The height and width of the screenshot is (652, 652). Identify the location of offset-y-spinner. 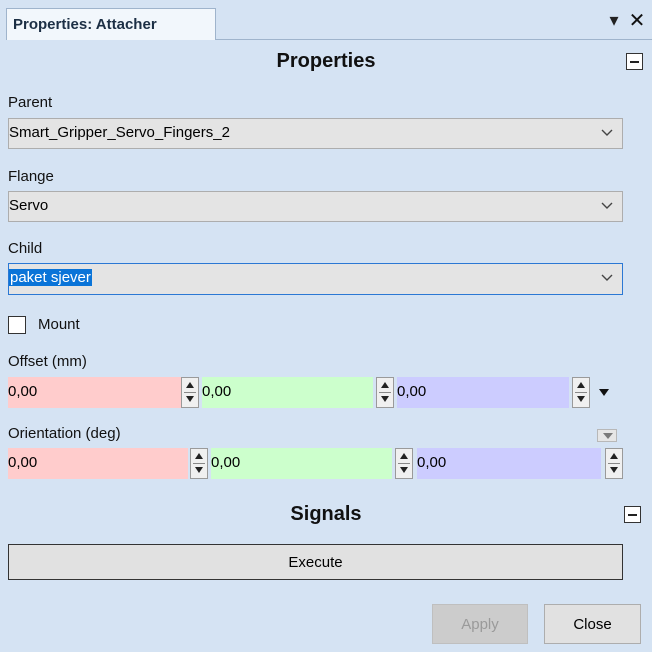
(385, 392).